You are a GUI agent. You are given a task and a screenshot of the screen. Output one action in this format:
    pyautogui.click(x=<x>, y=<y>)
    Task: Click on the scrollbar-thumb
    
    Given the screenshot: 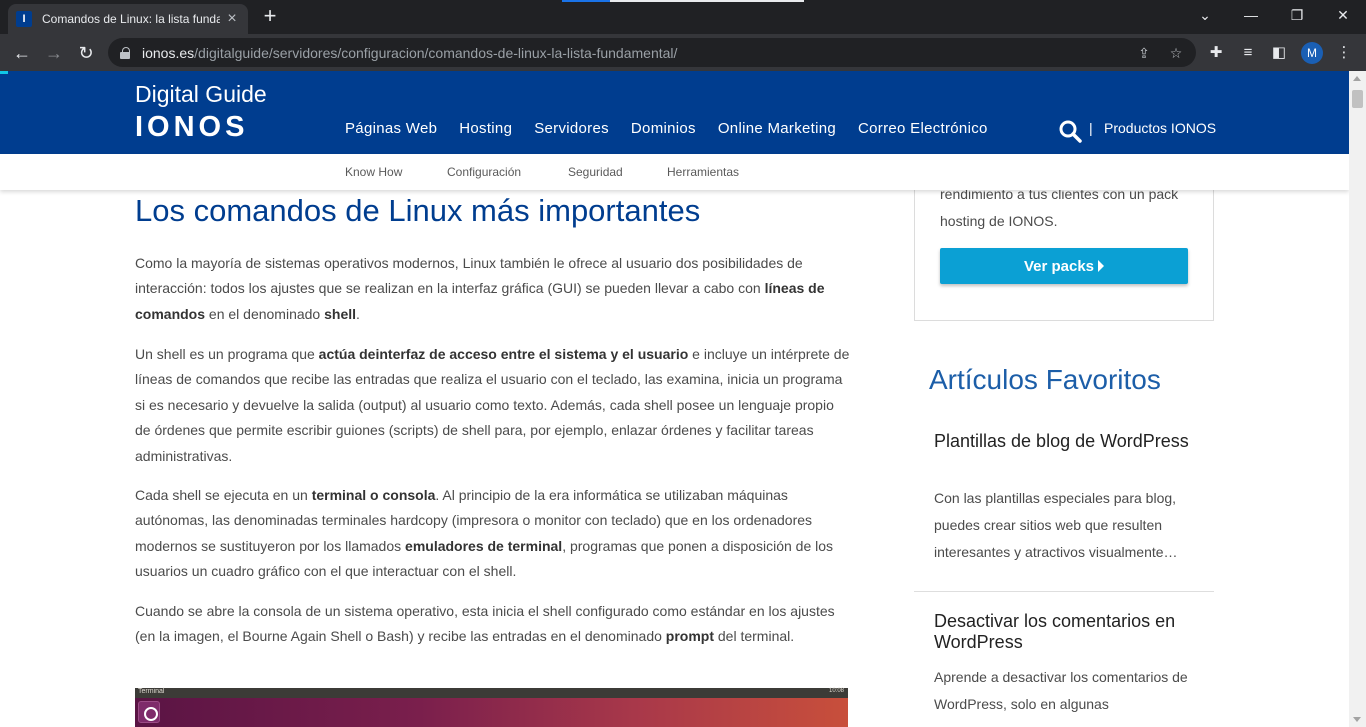 What is the action you would take?
    pyautogui.click(x=1357, y=99)
    